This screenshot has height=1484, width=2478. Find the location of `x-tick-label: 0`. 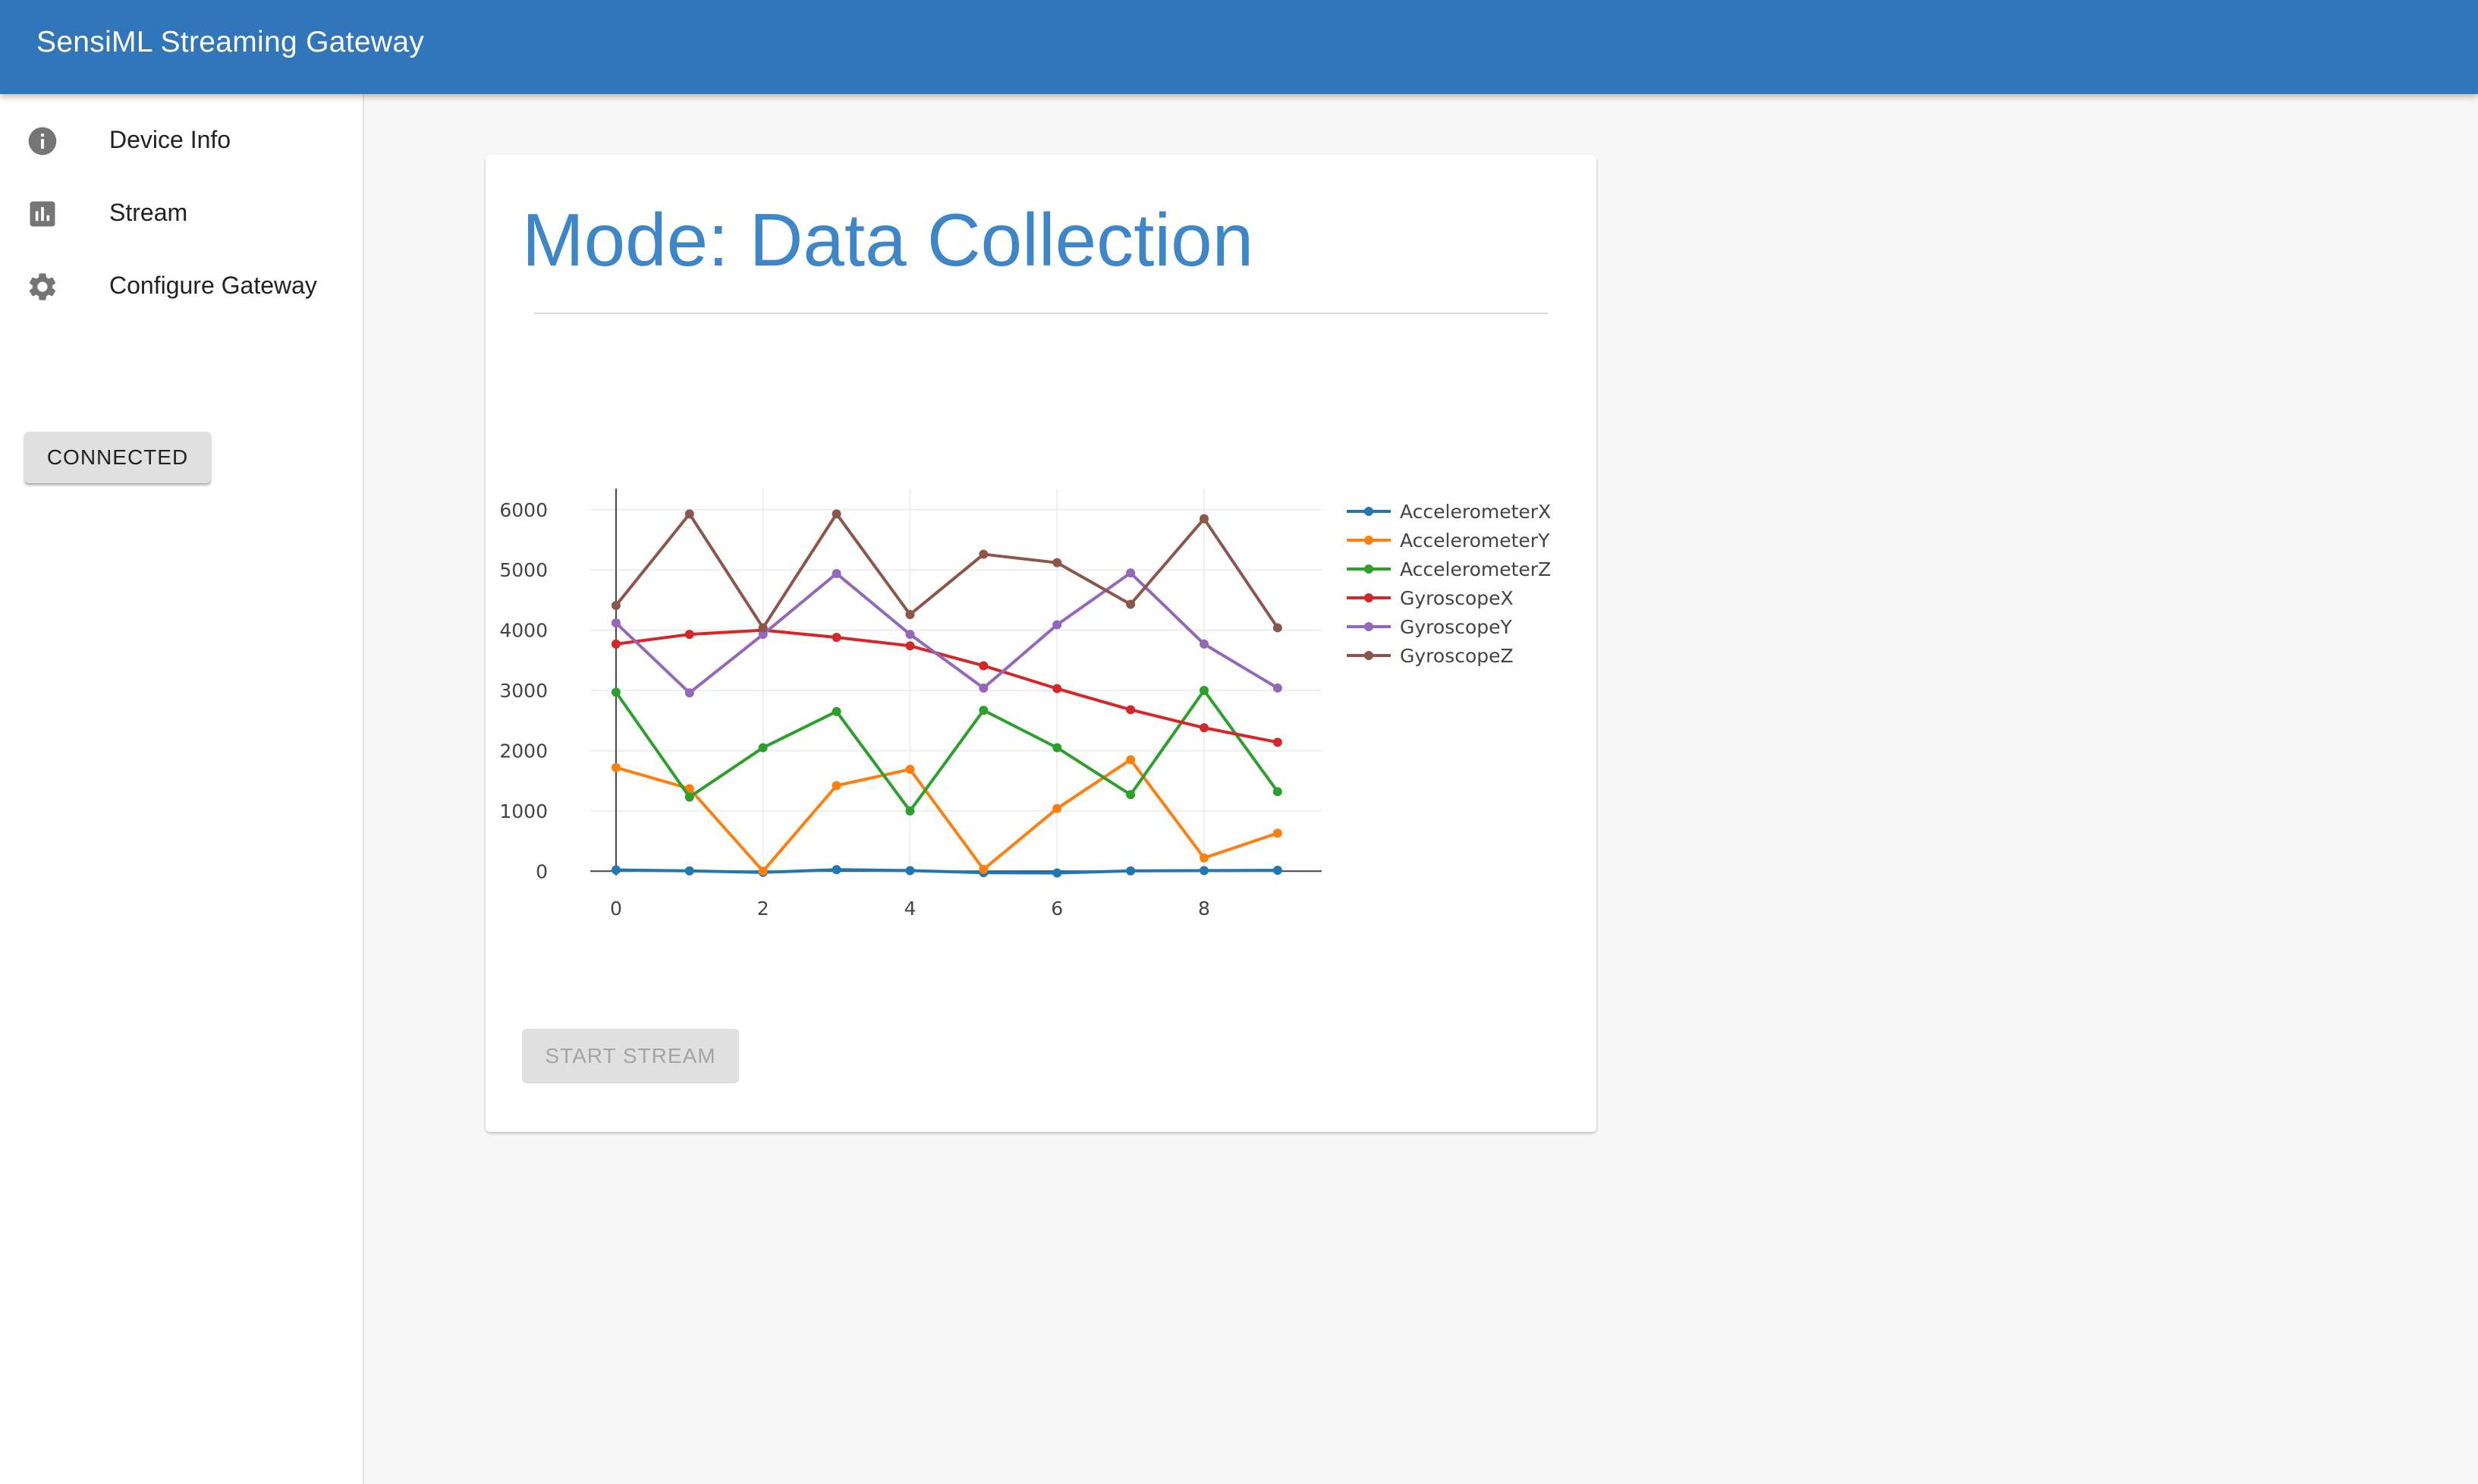

x-tick-label: 0 is located at coordinates (616, 909).